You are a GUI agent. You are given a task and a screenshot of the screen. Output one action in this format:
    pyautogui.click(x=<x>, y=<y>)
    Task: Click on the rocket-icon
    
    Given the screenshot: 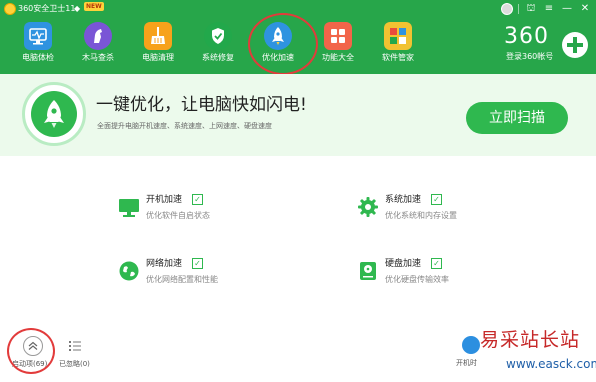 What is the action you would take?
    pyautogui.click(x=54, y=114)
    